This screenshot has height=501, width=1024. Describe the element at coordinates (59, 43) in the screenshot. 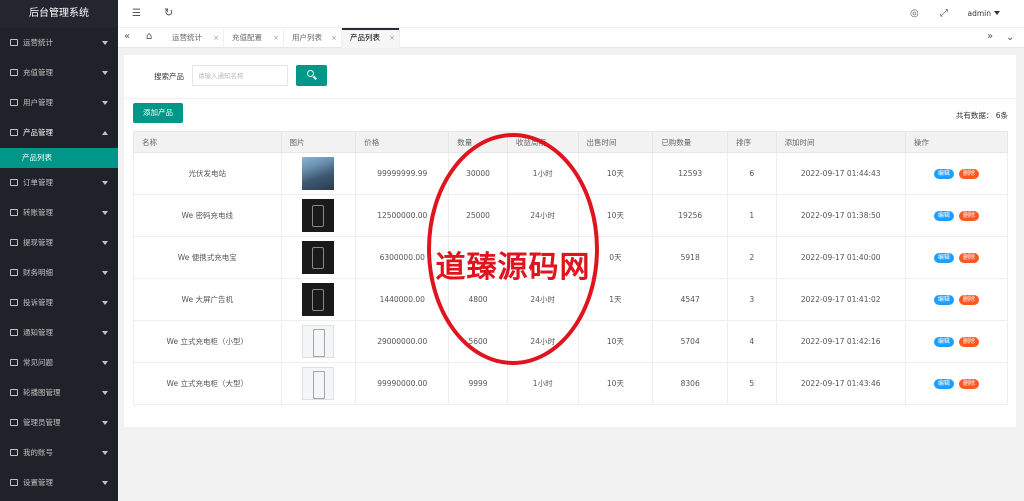

I see `sidebar-item: 运营统计` at that location.